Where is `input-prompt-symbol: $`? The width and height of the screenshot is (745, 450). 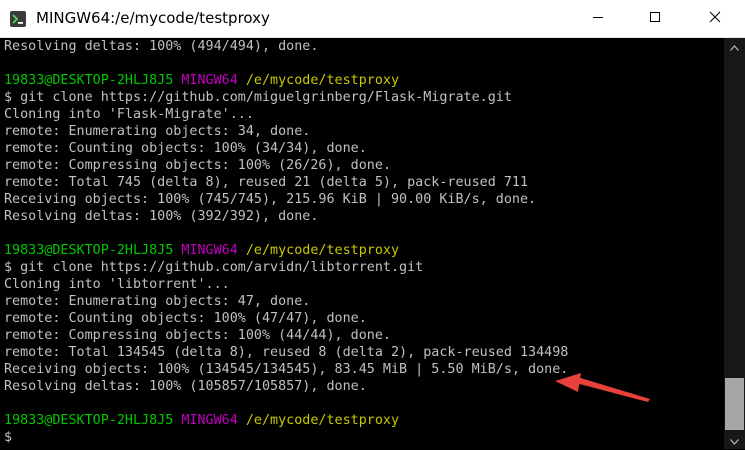
input-prompt-symbol: $ is located at coordinates (8, 437).